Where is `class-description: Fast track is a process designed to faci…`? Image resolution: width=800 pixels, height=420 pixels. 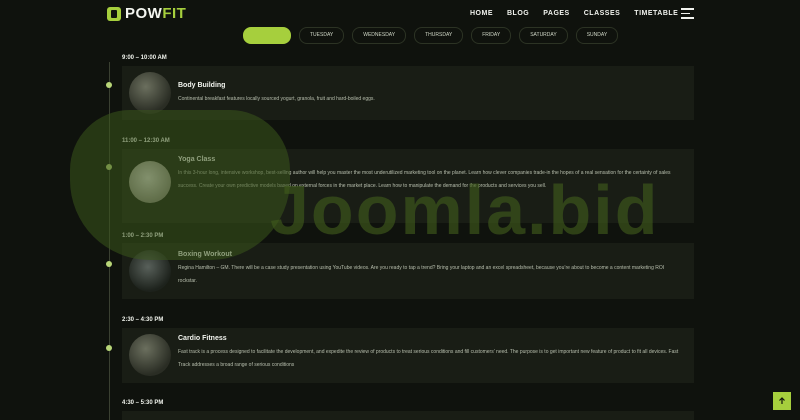
class-description: Fast track is a process designed to faci… is located at coordinates (428, 358).